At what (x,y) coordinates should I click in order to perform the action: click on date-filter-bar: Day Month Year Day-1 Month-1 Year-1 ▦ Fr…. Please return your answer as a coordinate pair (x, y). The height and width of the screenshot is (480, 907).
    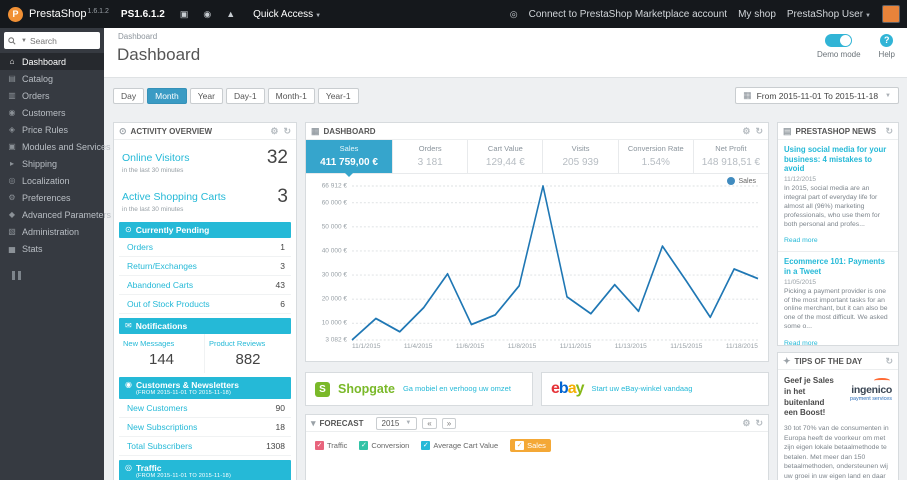
    Looking at the image, I should click on (506, 95).